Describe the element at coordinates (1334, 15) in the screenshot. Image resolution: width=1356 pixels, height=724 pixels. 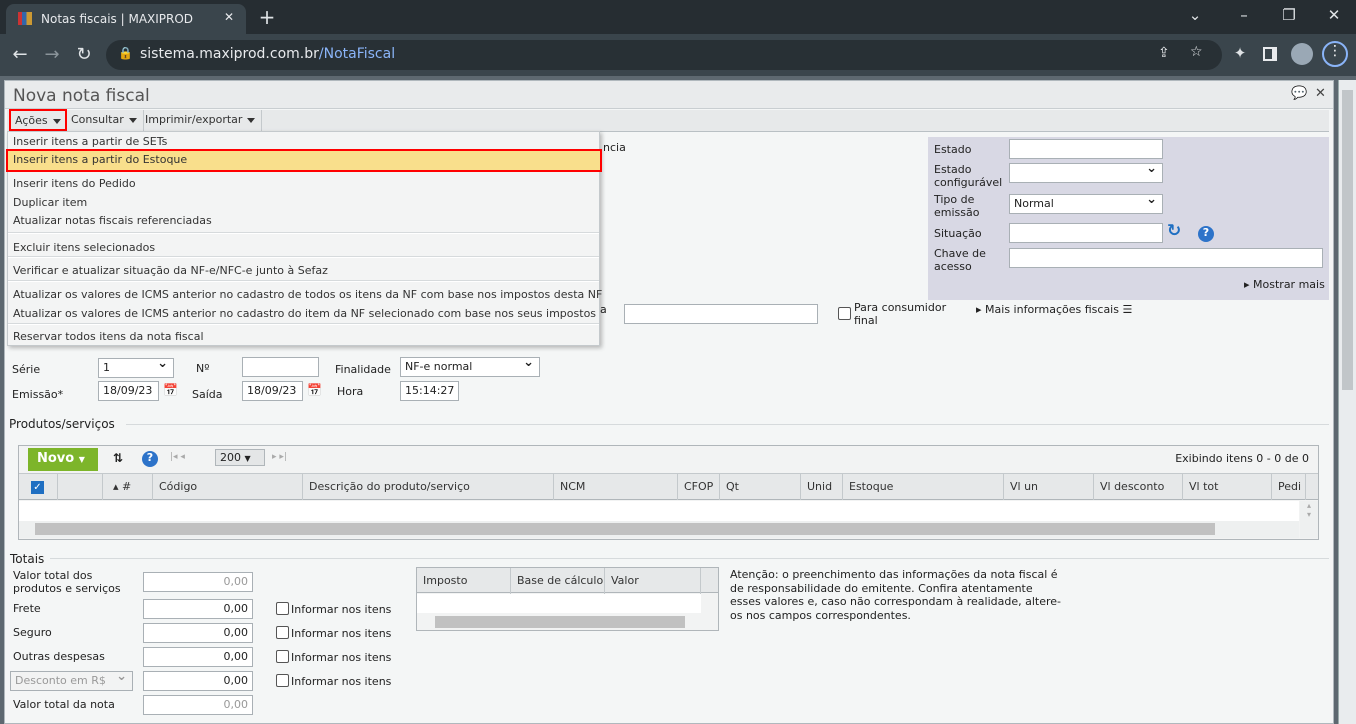
I see `close-window-icon: ✕` at that location.